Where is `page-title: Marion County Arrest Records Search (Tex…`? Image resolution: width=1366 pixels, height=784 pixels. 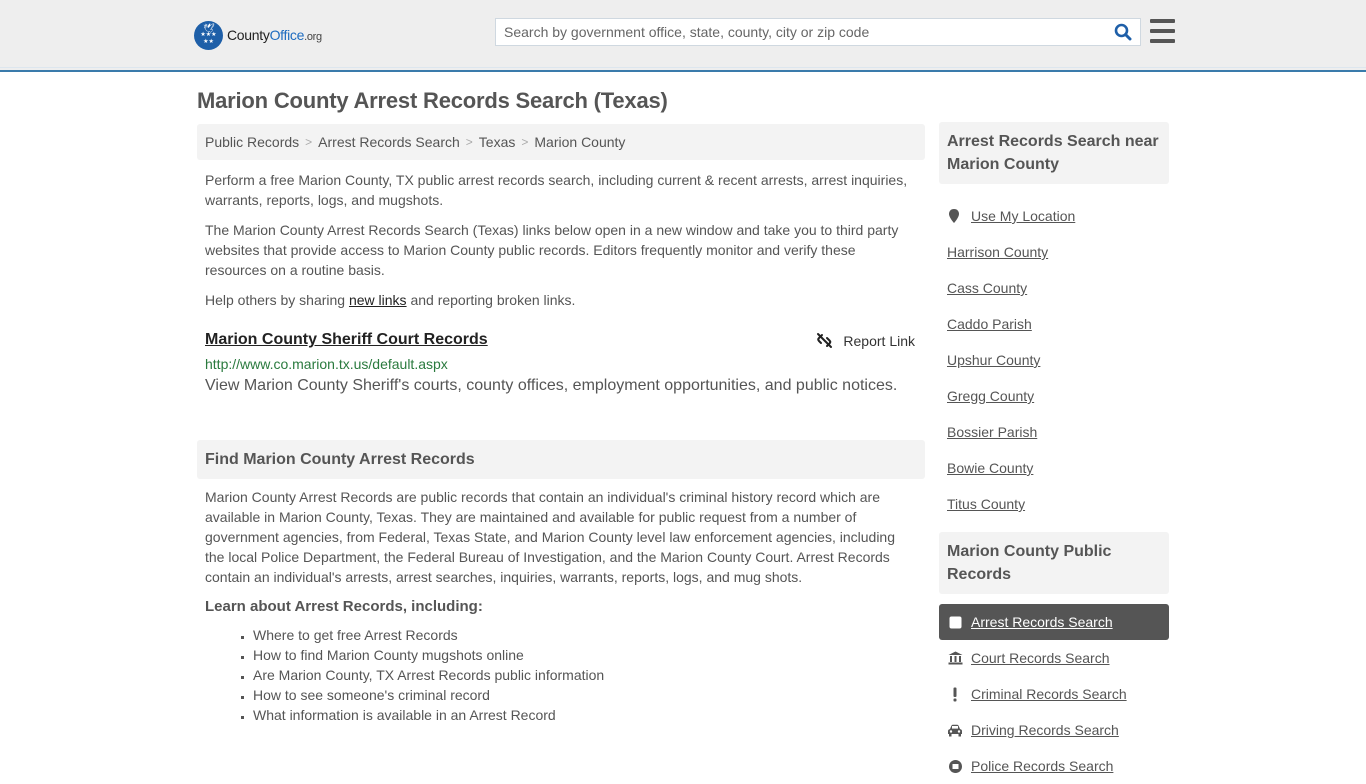 page-title: Marion County Arrest Records Search (Tex… is located at coordinates (432, 100).